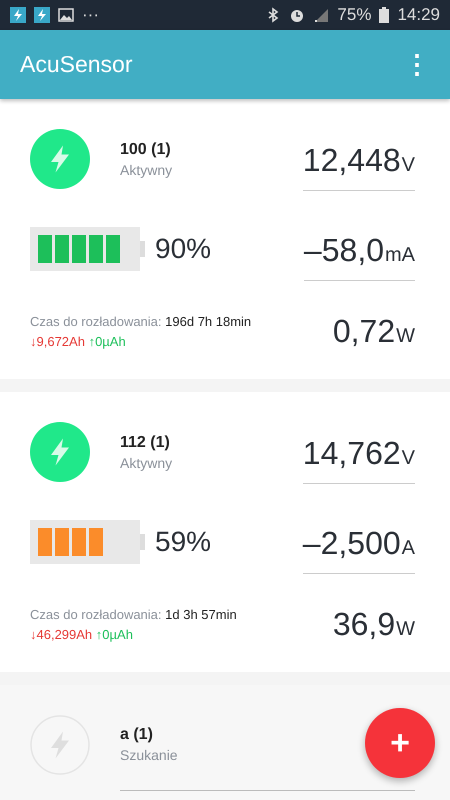 This screenshot has height=800, width=450. I want to click on discharge-time: 196d 7h 18min, so click(208, 321).